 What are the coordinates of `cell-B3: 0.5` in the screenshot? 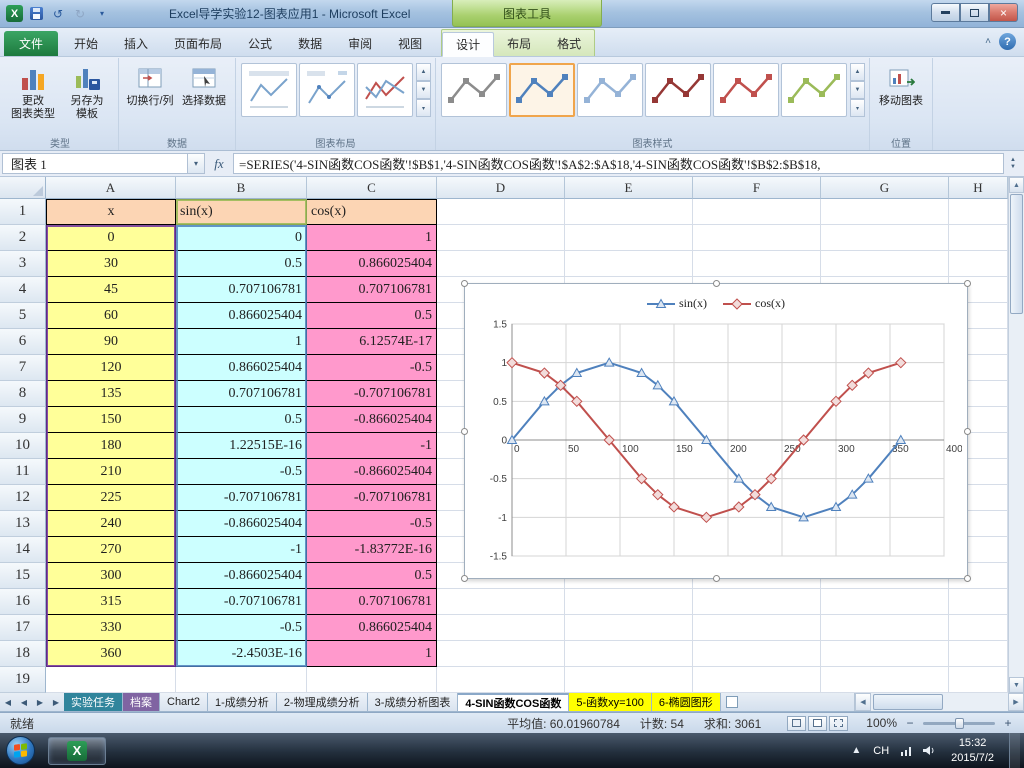 It's located at (241, 264).